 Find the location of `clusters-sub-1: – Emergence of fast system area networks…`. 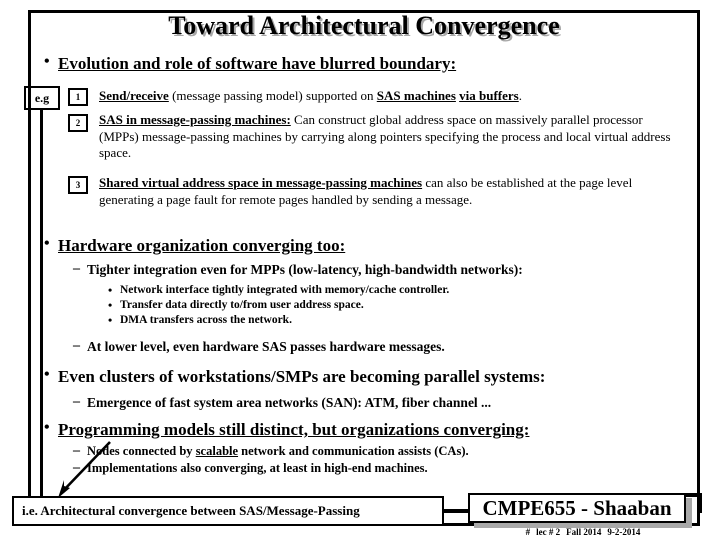

clusters-sub-1: – Emergence of fast system area networks… is located at coordinates (378, 403).